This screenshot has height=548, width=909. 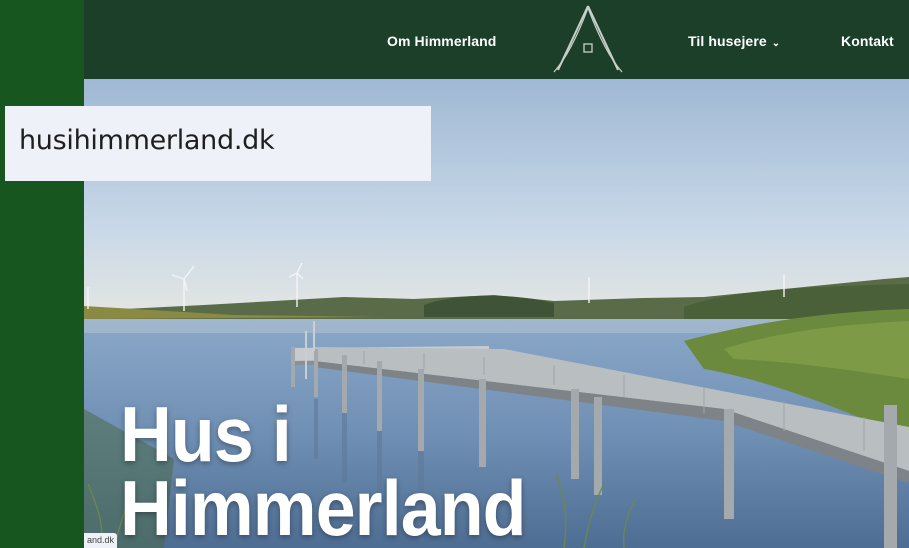 I want to click on hero-title: Hus i Himmerland, so click(x=323, y=469).